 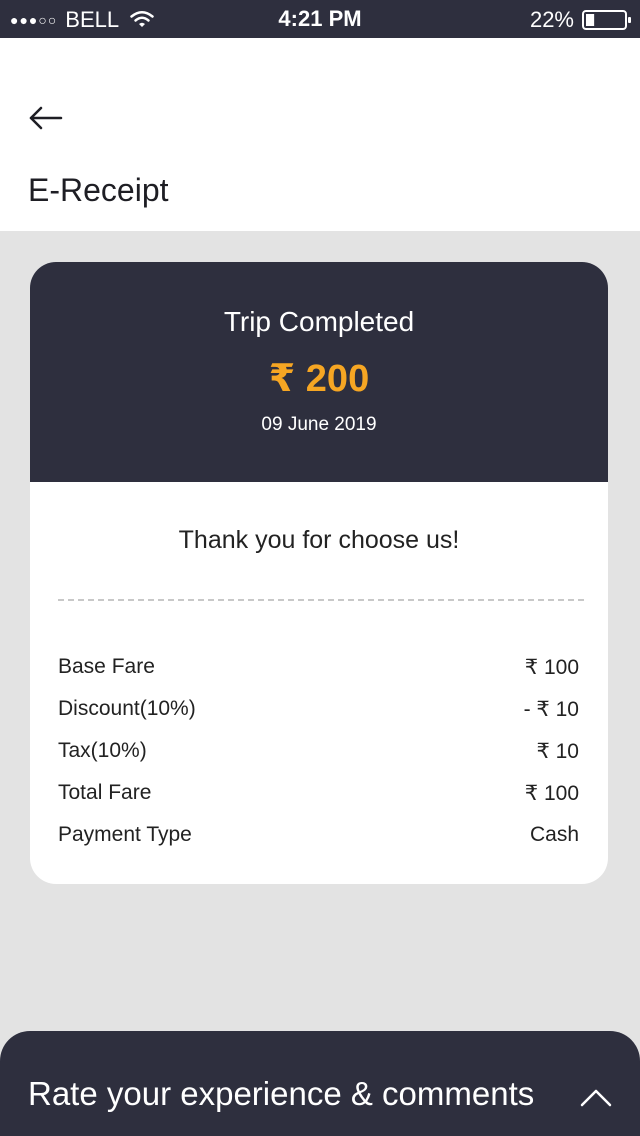 What do you see at coordinates (557, 751) in the screenshot?
I see `fare-value: ₹ 10` at bounding box center [557, 751].